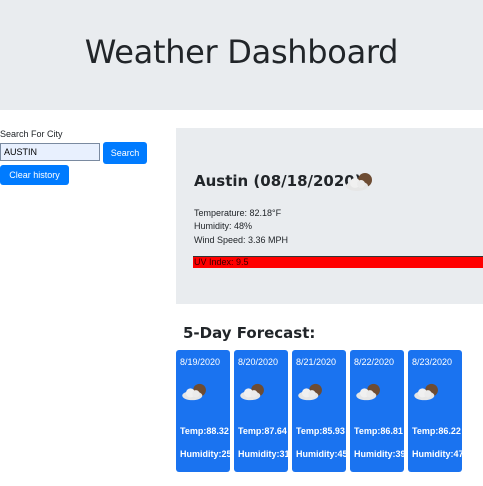 This screenshot has width=483, height=486. What do you see at coordinates (249, 333) in the screenshot?
I see `forecast-title: 5-Day Forecast:` at bounding box center [249, 333].